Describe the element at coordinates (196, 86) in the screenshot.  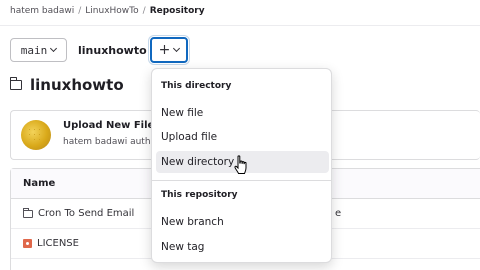
I see `dropdown-group-title: This directory` at that location.